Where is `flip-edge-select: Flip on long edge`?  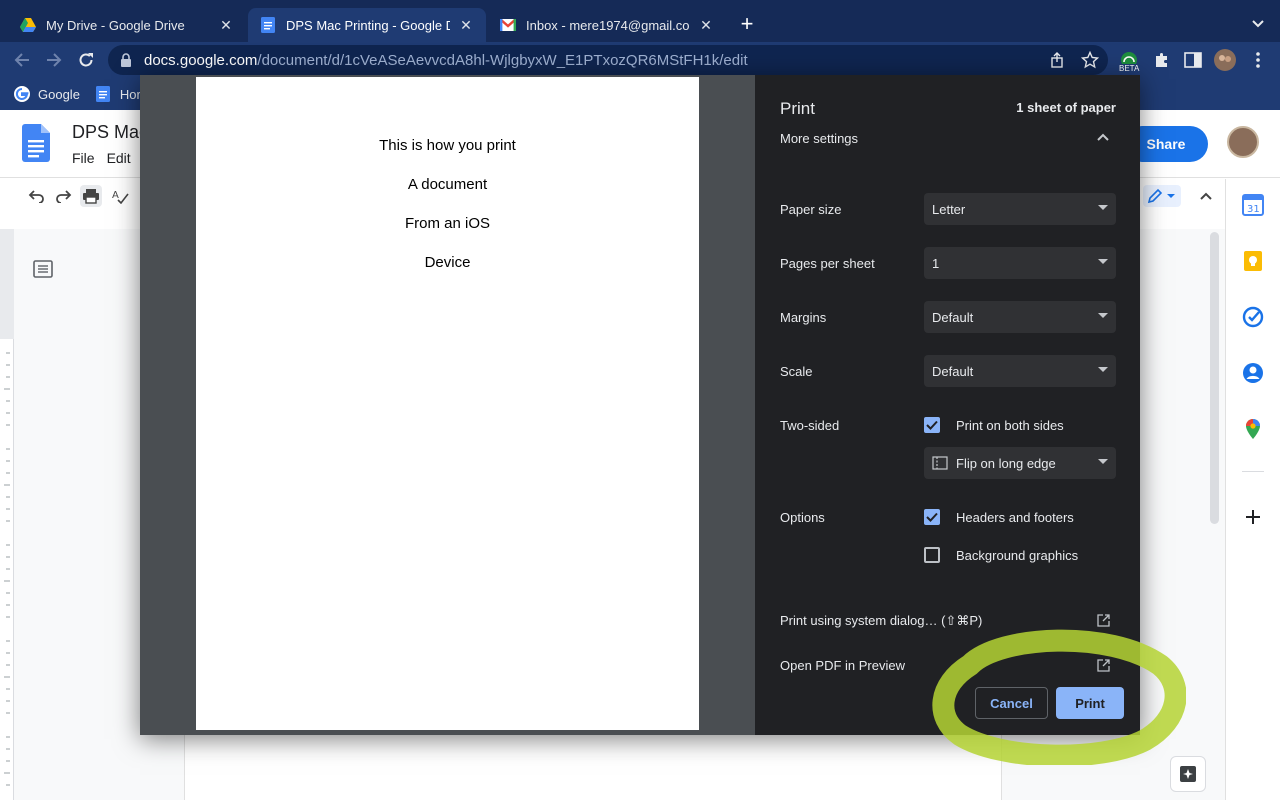 flip-edge-select: Flip on long edge is located at coordinates (1020, 463).